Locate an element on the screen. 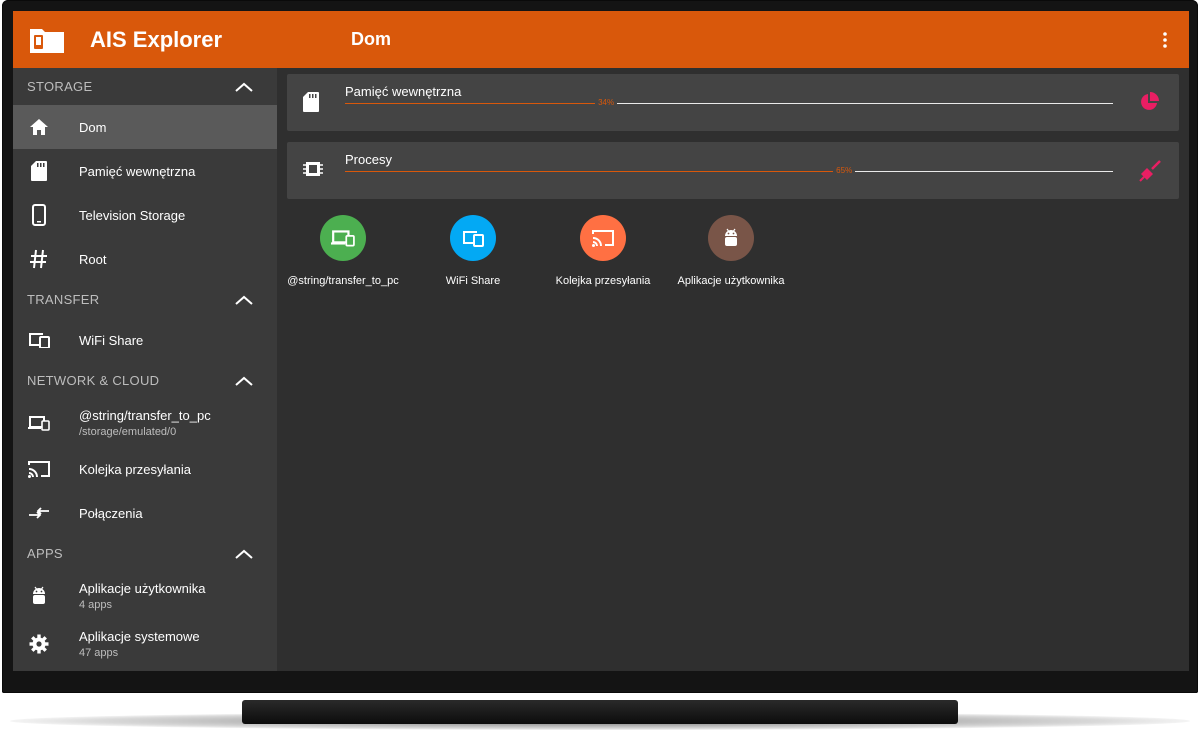  swap-arrows-icon is located at coordinates (39, 513).